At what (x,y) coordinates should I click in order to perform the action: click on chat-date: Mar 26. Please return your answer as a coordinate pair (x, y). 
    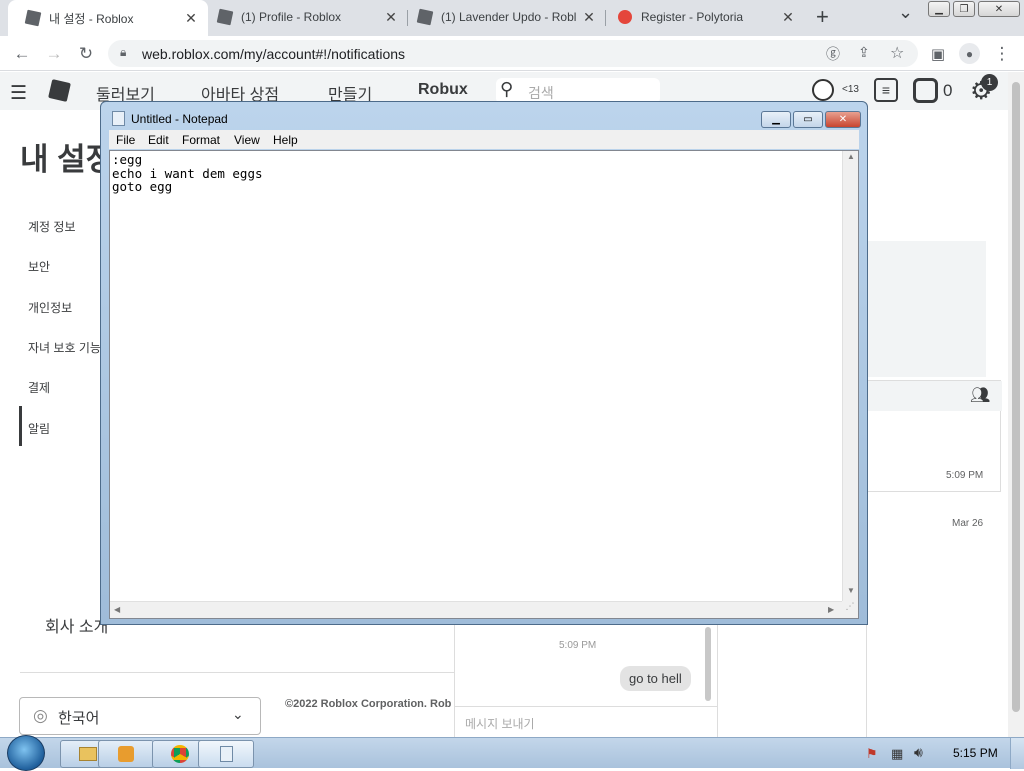
    Looking at the image, I should click on (968, 523).